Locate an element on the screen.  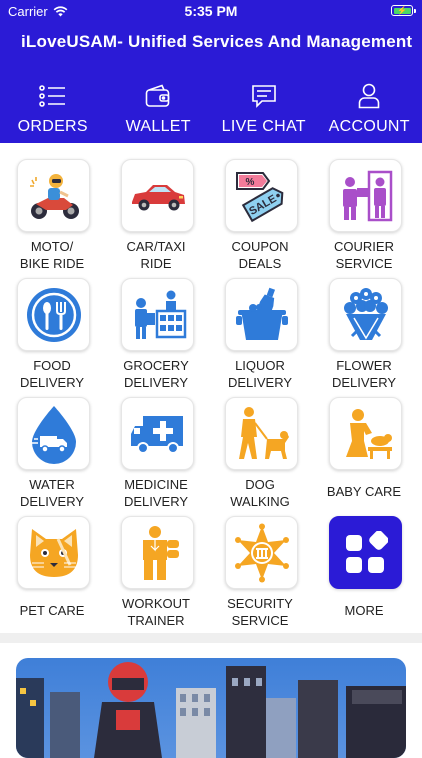
service-medicine-delivery: MEDICINEDELIVERY is located at coordinates (156, 442).